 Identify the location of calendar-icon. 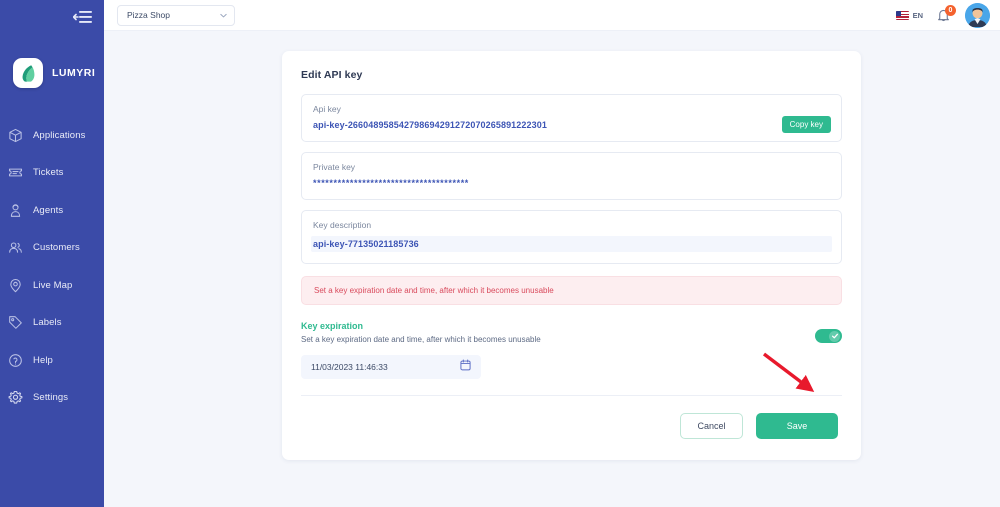
(465, 367).